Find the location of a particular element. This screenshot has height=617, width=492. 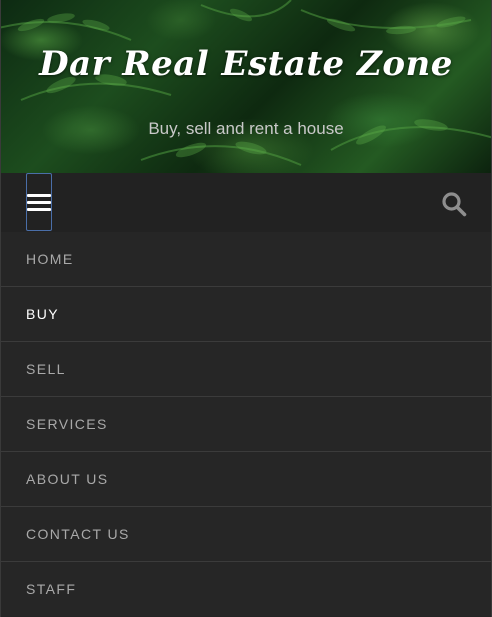

nav-item-sell: SELL is located at coordinates (246, 369).